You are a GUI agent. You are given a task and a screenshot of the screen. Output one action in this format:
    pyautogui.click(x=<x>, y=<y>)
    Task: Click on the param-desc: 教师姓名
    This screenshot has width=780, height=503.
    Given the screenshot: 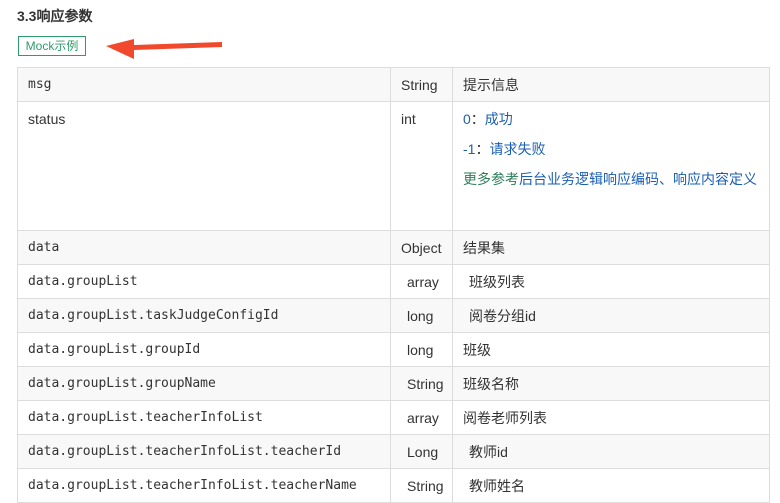 What is the action you would take?
    pyautogui.click(x=611, y=485)
    